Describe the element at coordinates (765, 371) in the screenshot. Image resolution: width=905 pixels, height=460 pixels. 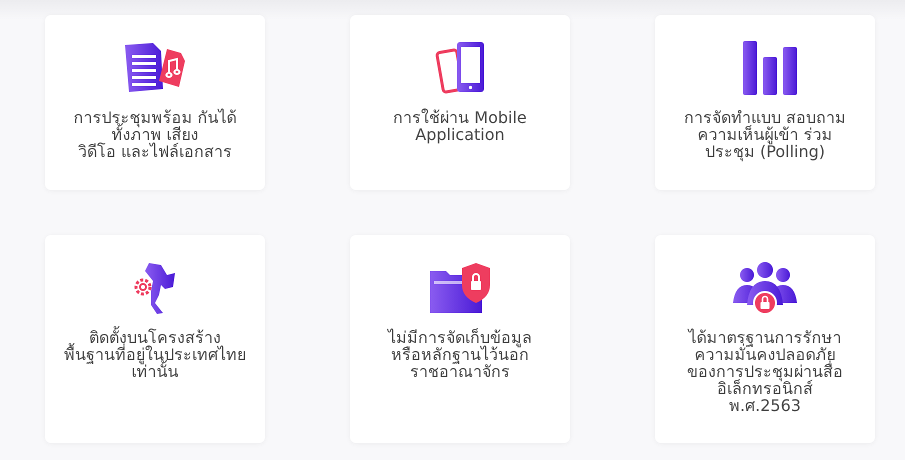
I see `feature-caption: ได้มาตรฐานการรักษา ความมั่นคงปลอดภัย ของการประชุมผ่านสื่อ อิเล็กทรอนิกส์ พ.ศ.2563` at that location.